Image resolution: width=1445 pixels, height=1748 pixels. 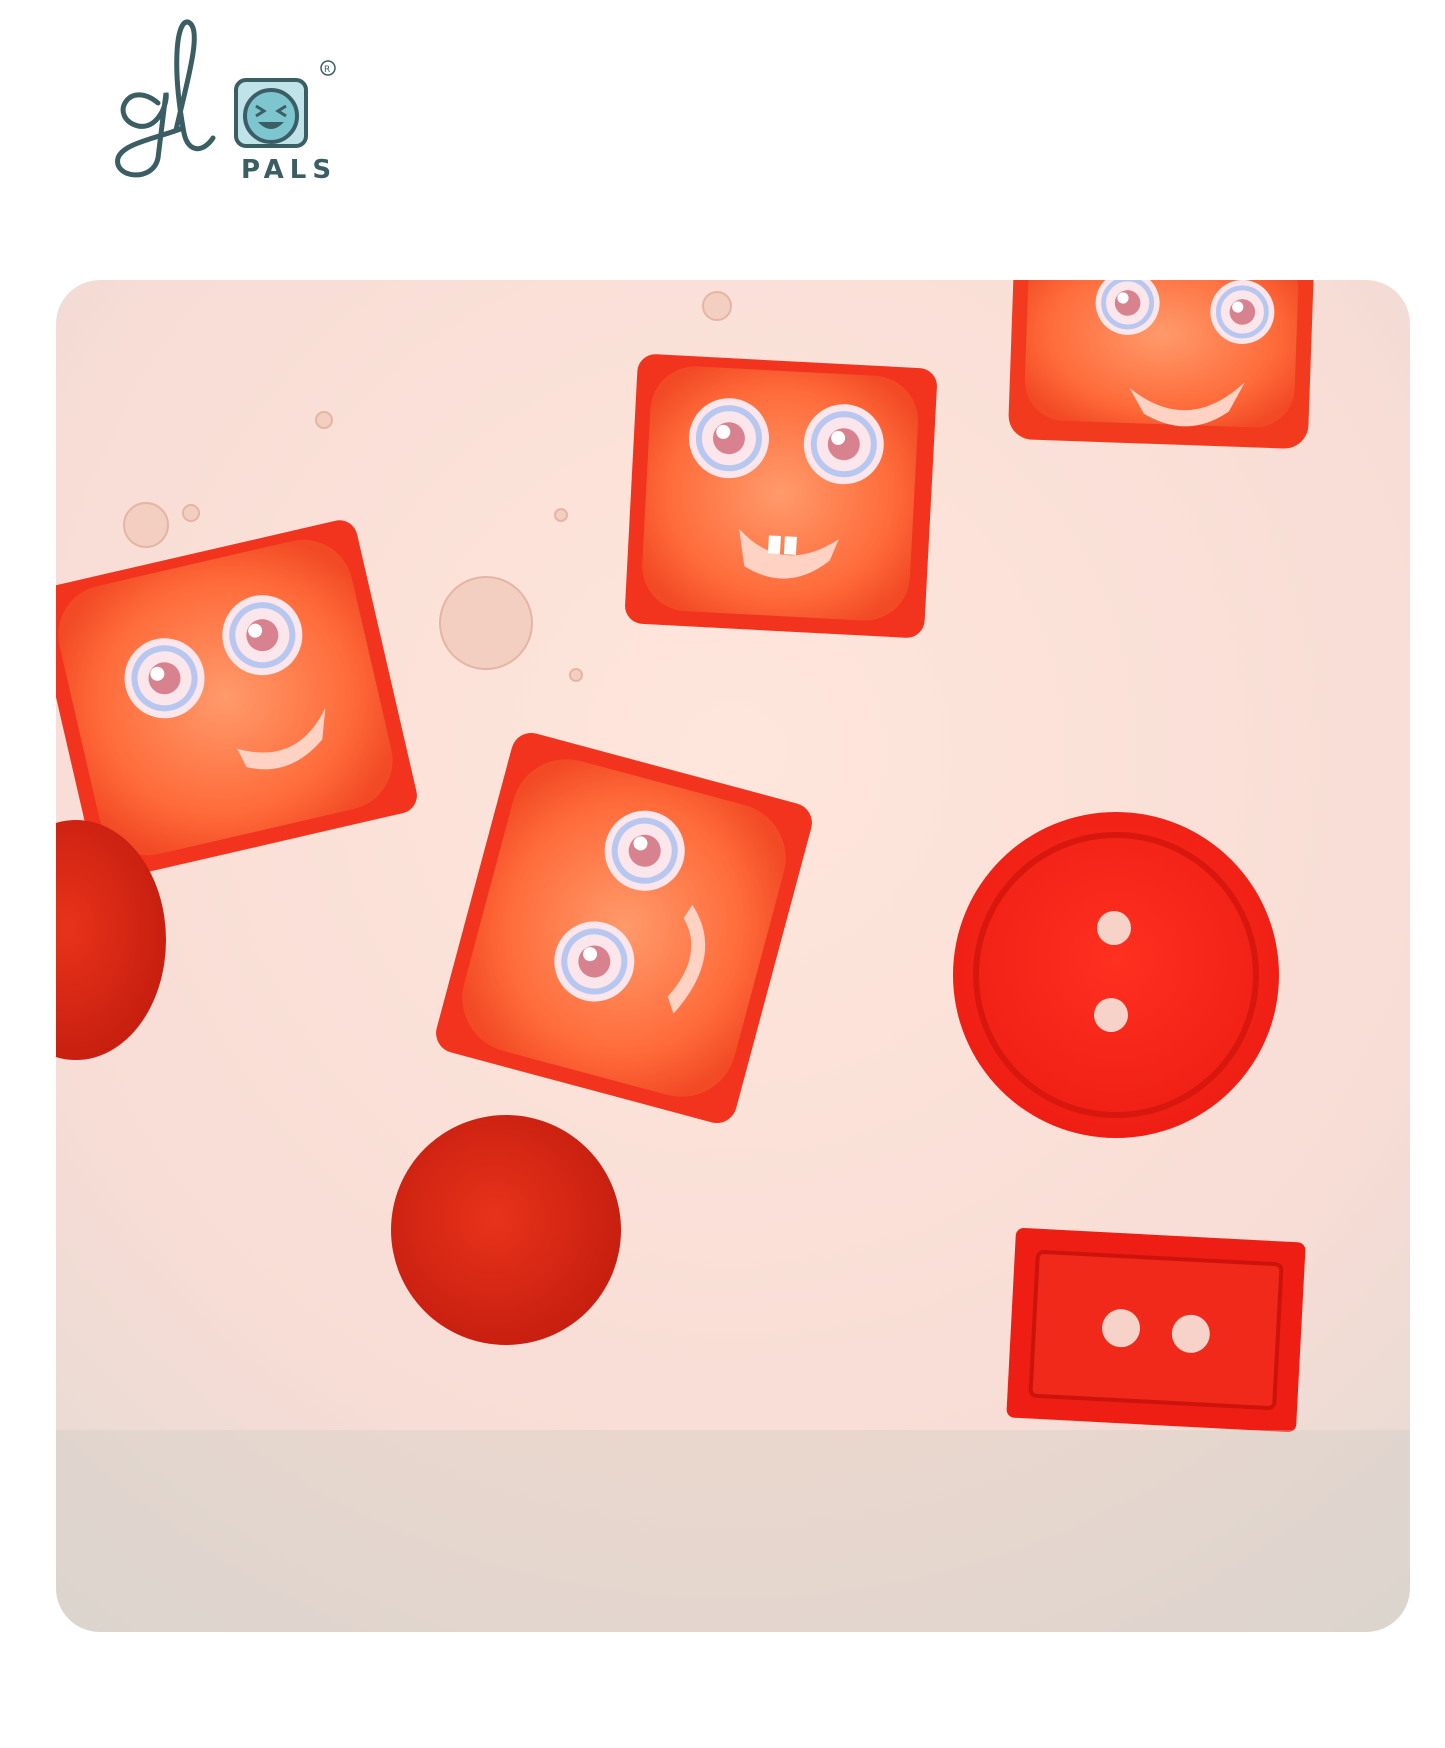 What do you see at coordinates (289, 170) in the screenshot?
I see `logo-sub-label: PALS` at bounding box center [289, 170].